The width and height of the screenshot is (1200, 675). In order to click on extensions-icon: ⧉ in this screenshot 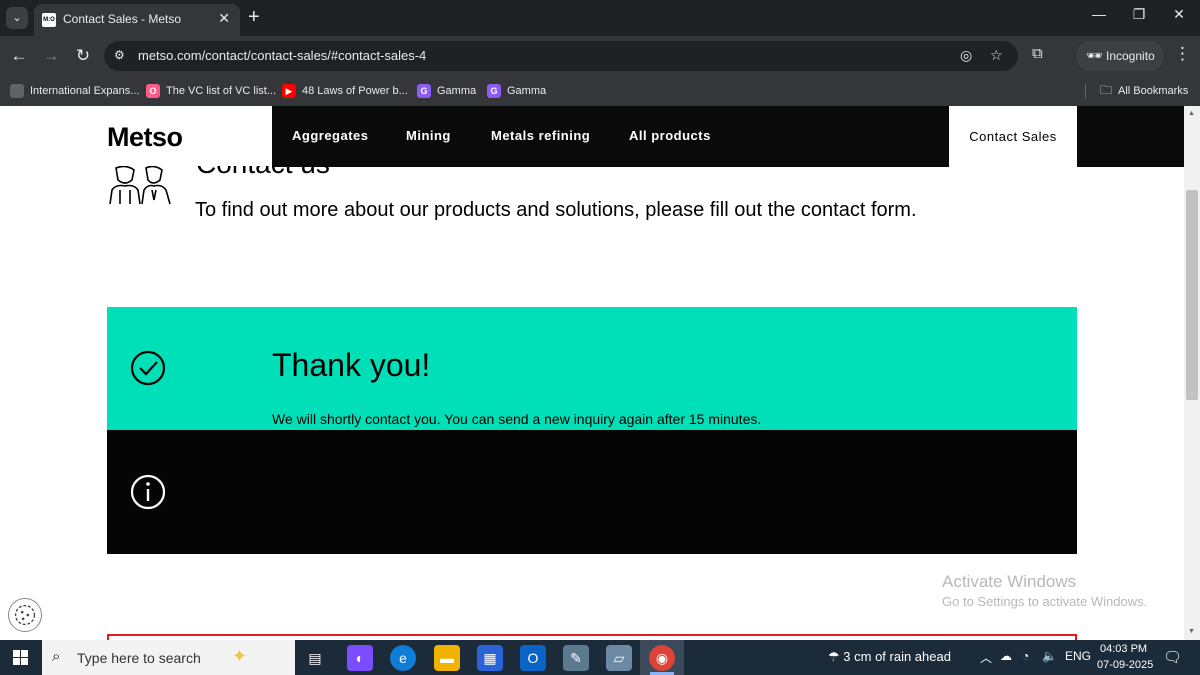, I will do `click(1037, 53)`.